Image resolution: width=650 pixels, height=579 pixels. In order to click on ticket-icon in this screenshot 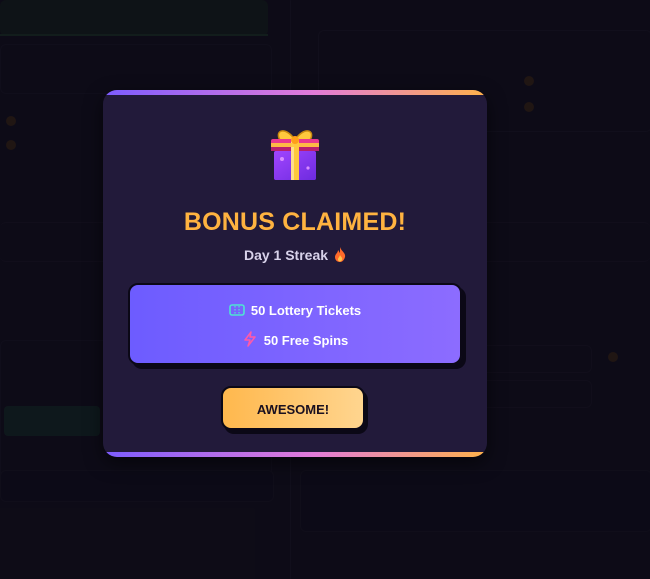, I will do `click(237, 310)`.